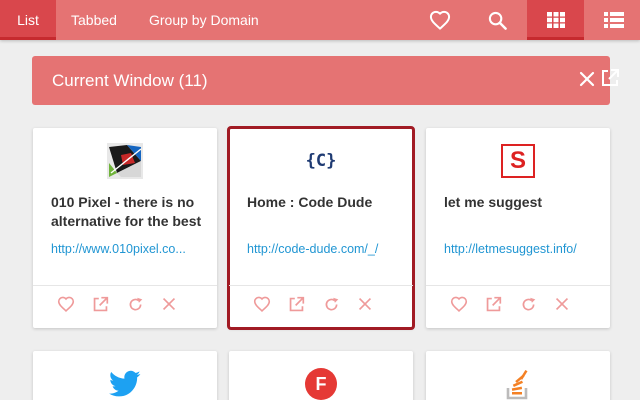  Describe the element at coordinates (323, 249) in the screenshot. I see `tab-url: http://code-dude.com/_/` at that location.